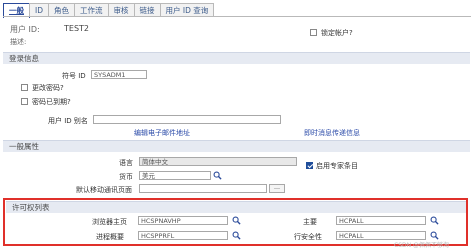 The width and height of the screenshot is (474, 250). What do you see at coordinates (434, 220) in the screenshot?
I see `primary-lookup-icon` at bounding box center [434, 220].